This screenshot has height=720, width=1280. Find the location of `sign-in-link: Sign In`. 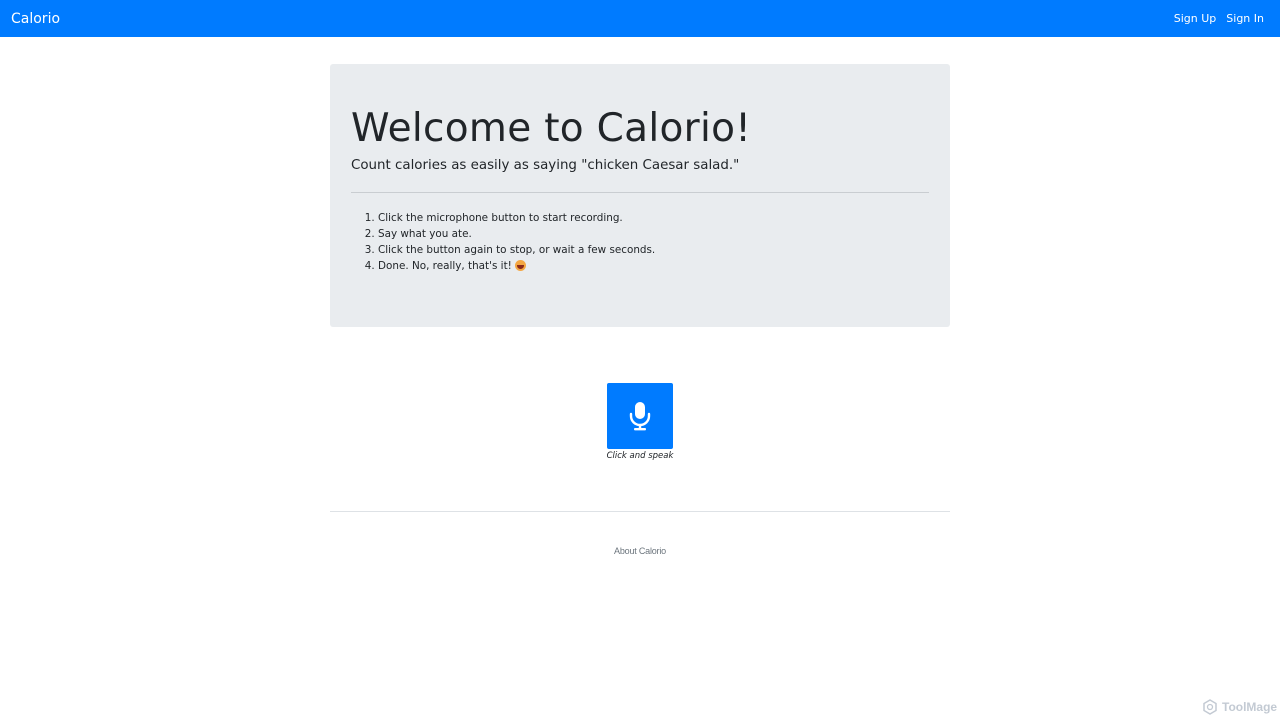

sign-in-link: Sign In is located at coordinates (1245, 18).